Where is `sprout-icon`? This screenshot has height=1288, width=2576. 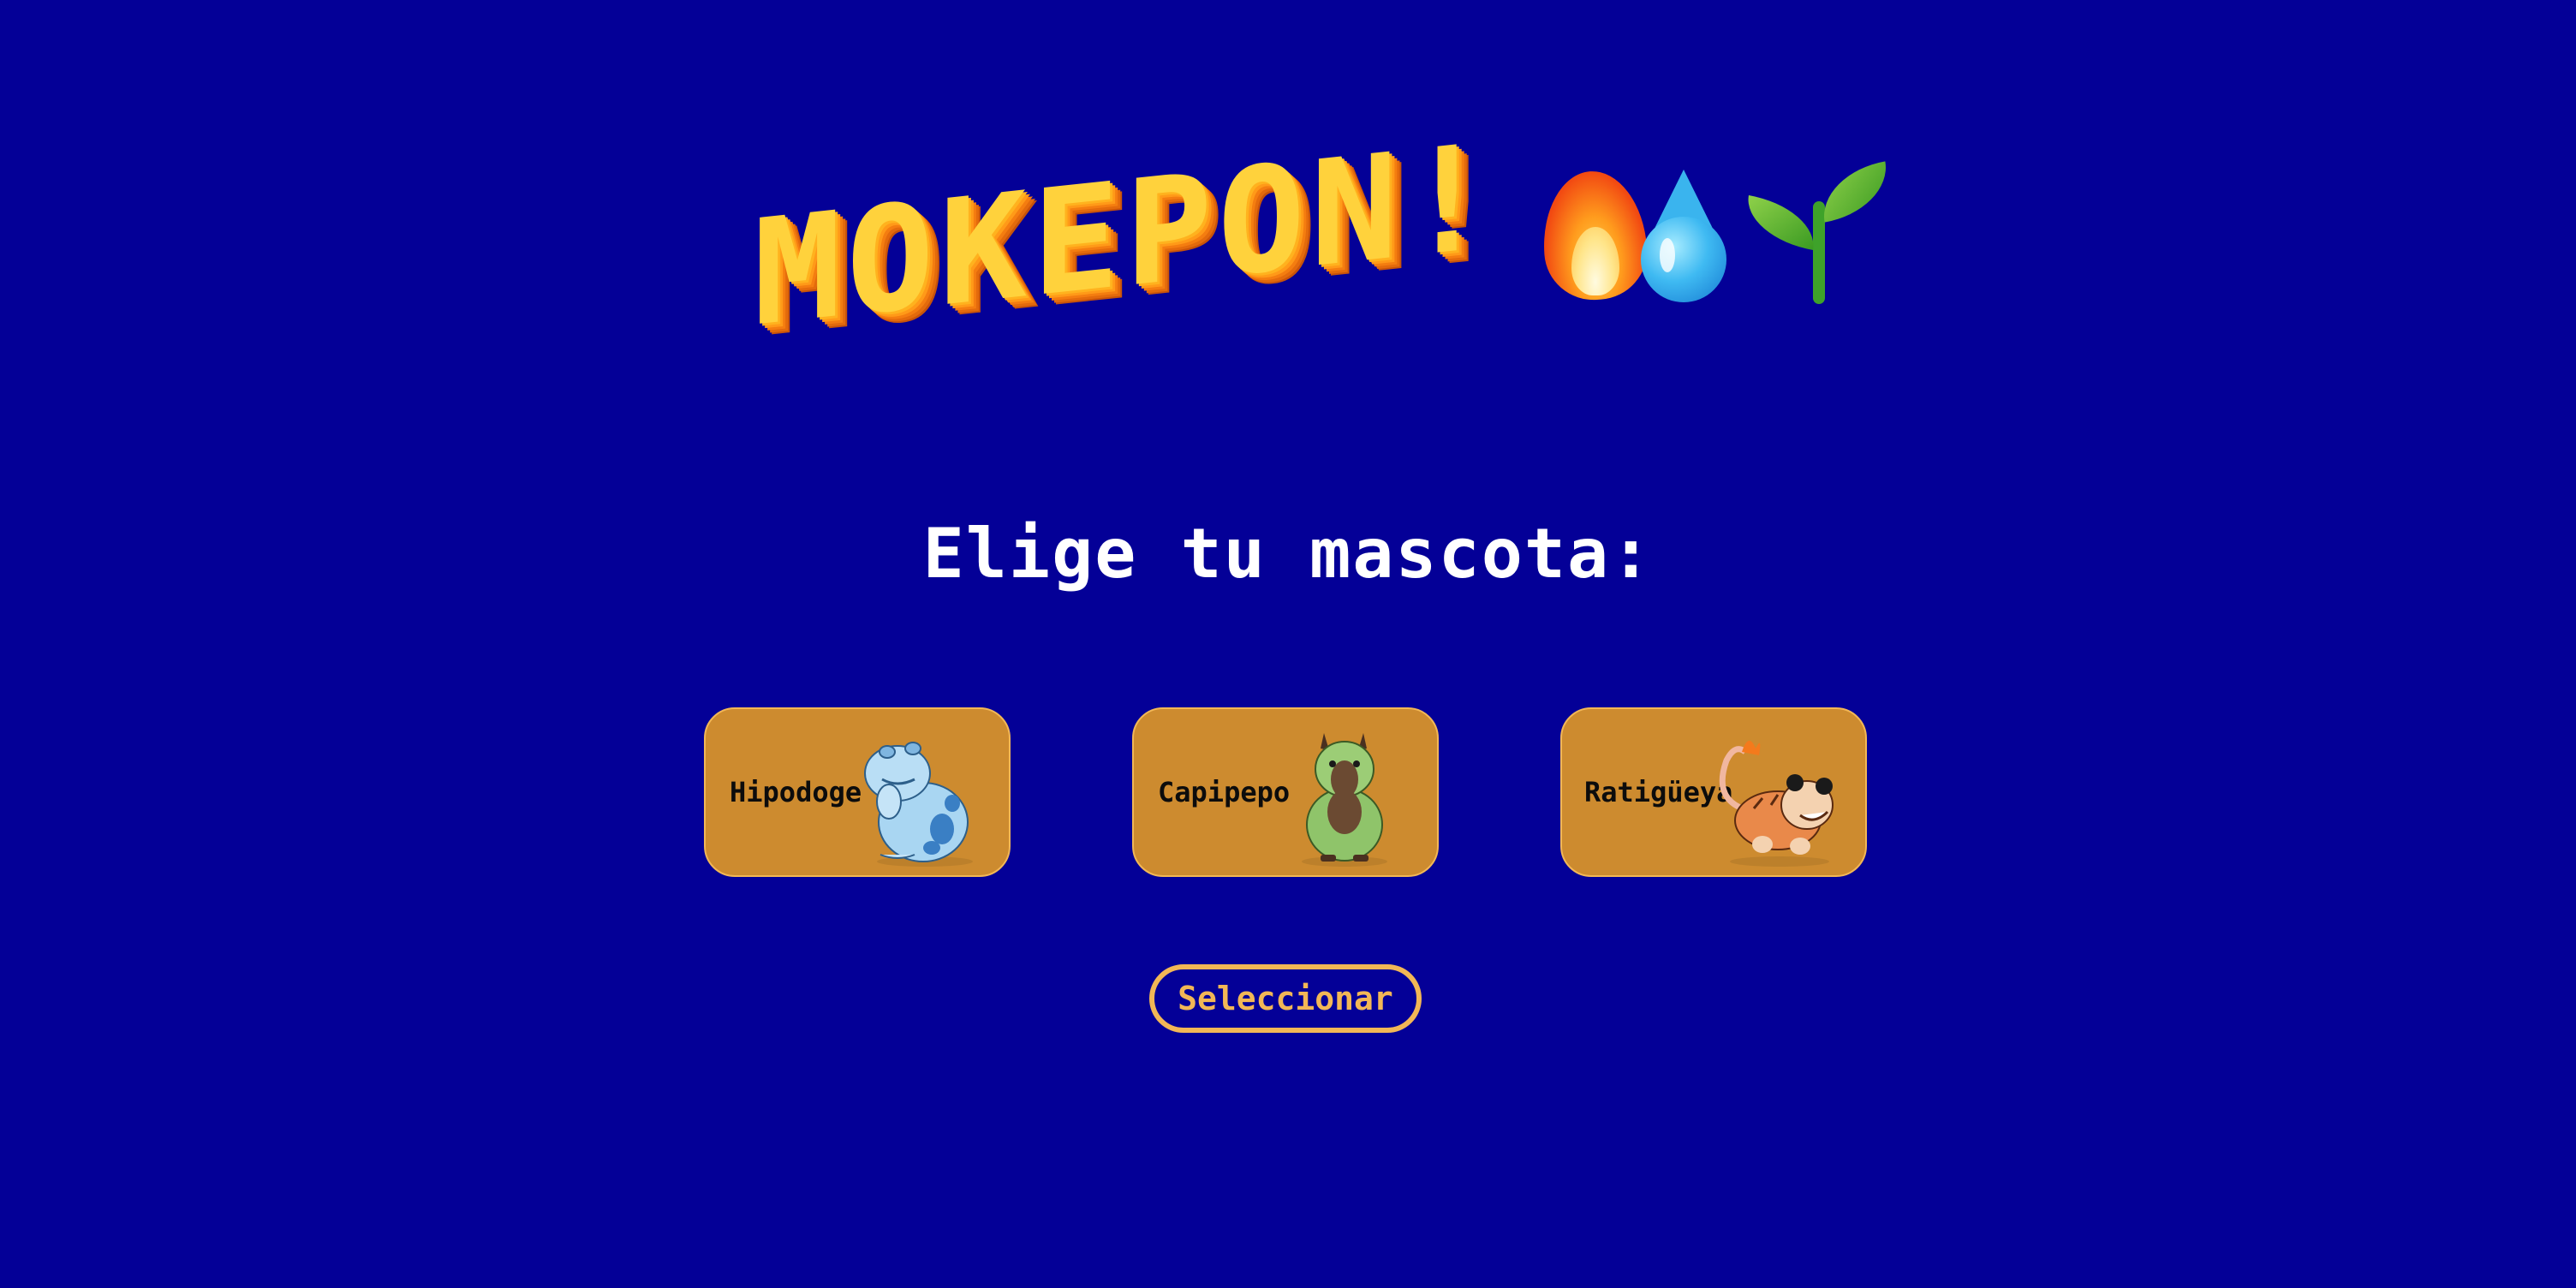 sprout-icon is located at coordinates (1817, 233).